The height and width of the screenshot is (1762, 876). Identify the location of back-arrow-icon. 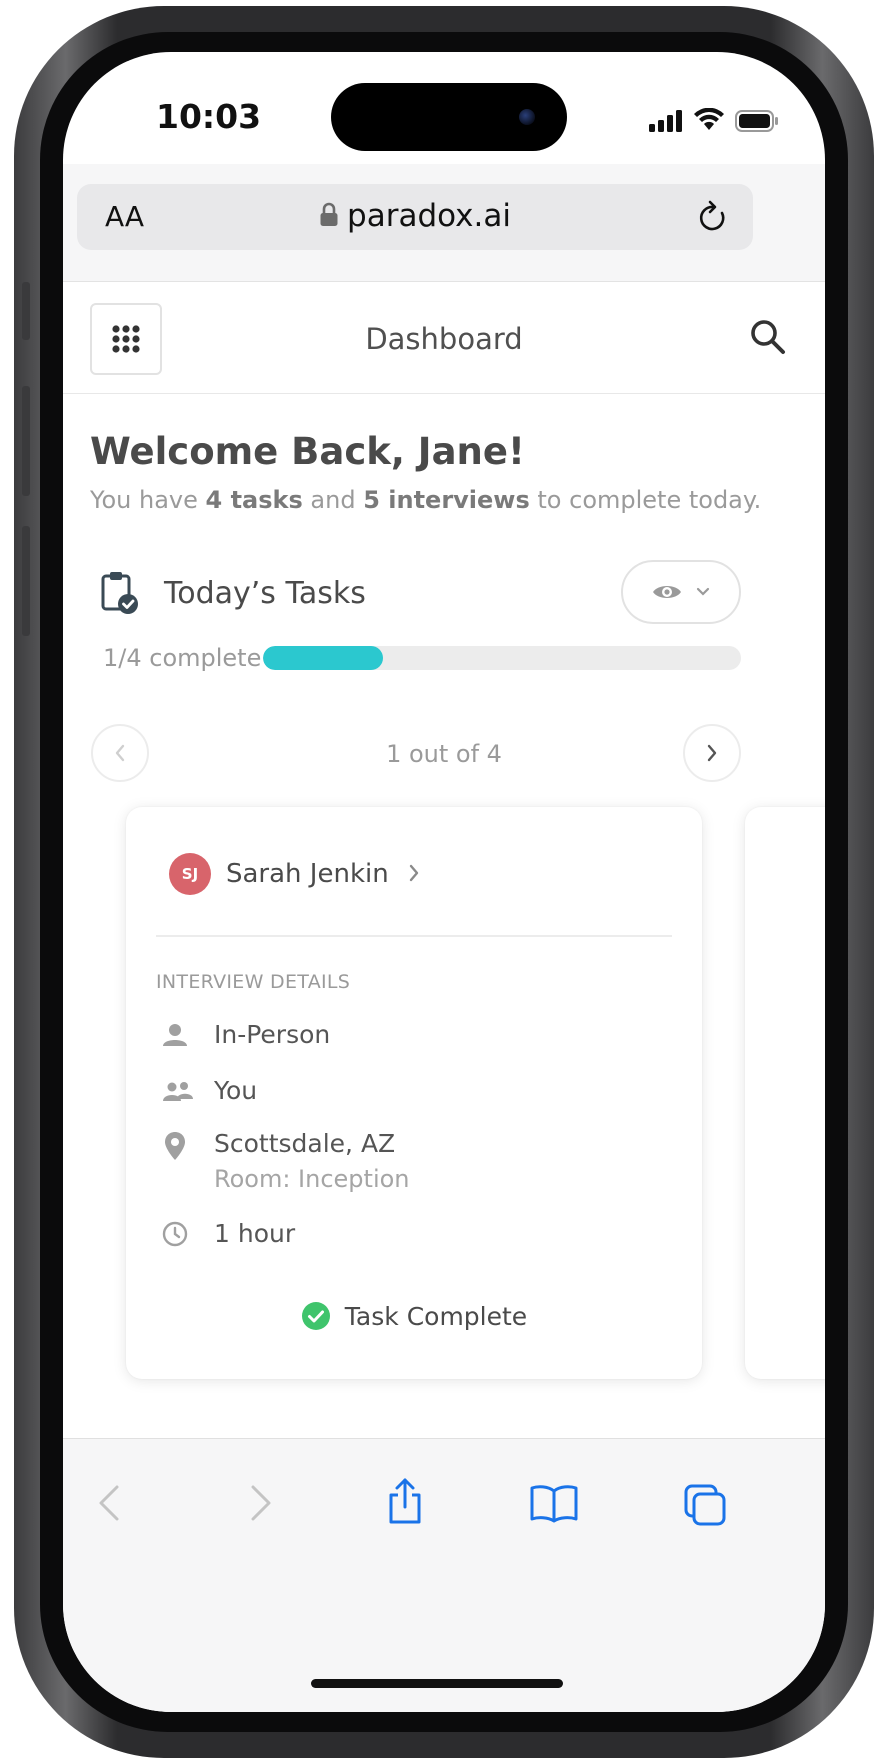
(109, 1503).